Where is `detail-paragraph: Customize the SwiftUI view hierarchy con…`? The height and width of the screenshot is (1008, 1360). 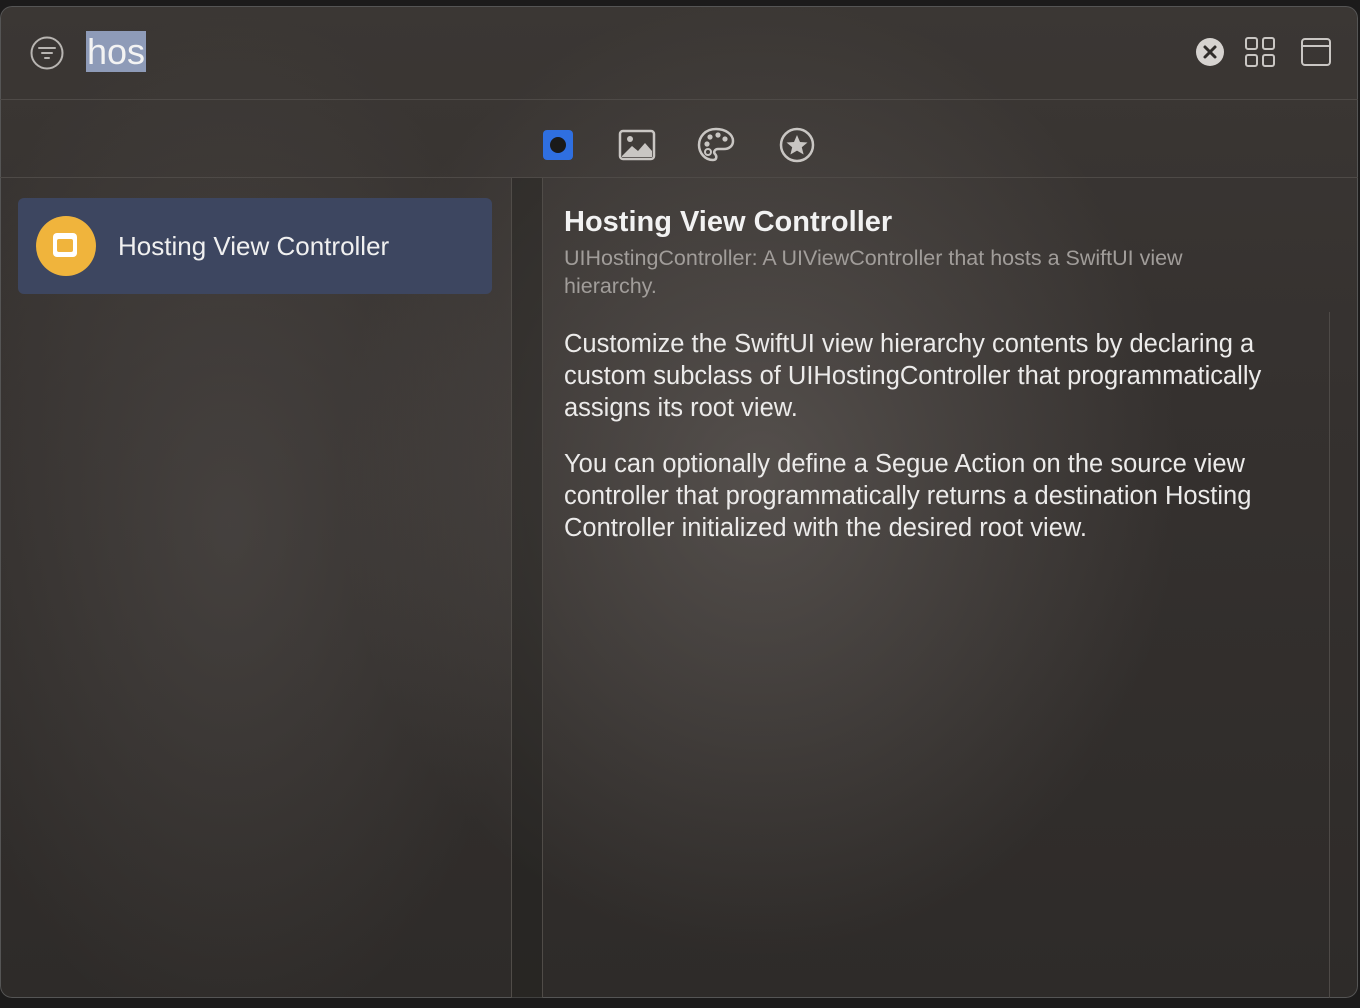
detail-paragraph: Customize the SwiftUI view hierarchy con… is located at coordinates (913, 376).